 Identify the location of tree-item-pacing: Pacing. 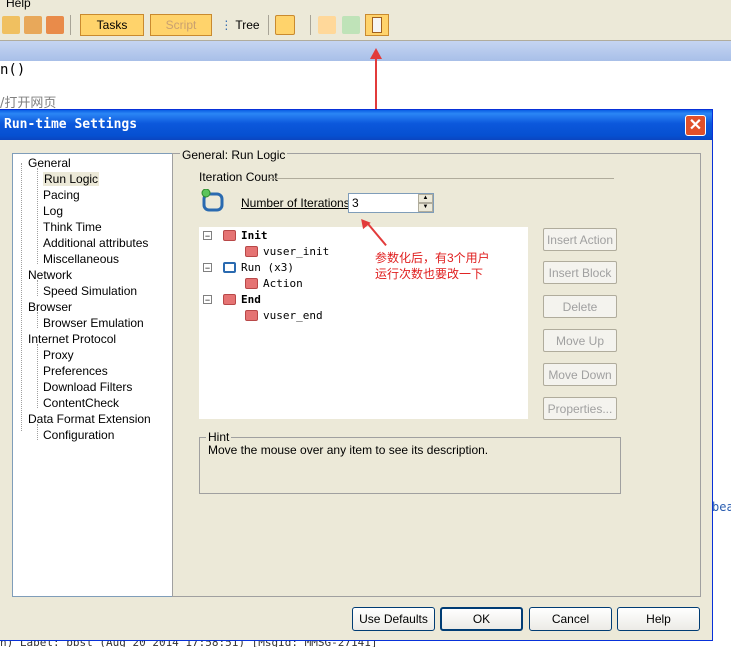
(61, 195).